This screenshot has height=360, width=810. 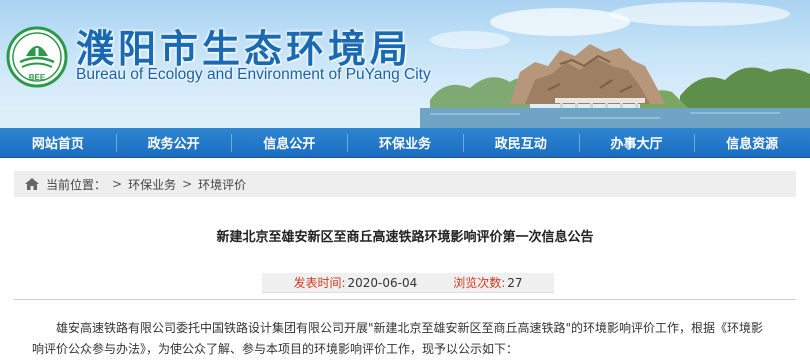 I want to click on publish-date-label: 发表时间:, so click(x=319, y=283).